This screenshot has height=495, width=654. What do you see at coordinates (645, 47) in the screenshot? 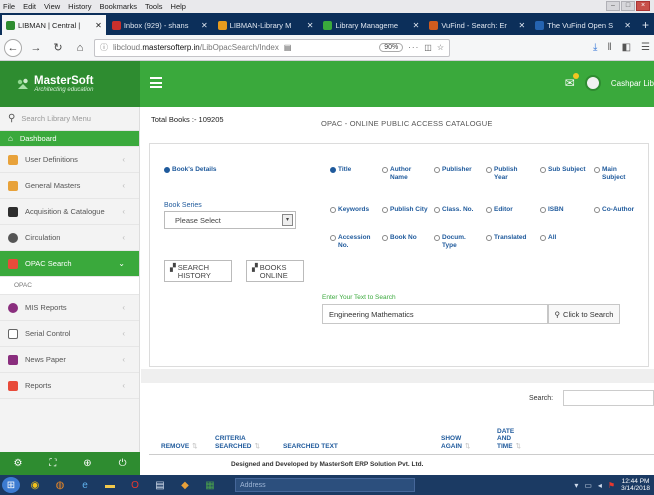
I see `menu-icon: ☰` at bounding box center [645, 47].